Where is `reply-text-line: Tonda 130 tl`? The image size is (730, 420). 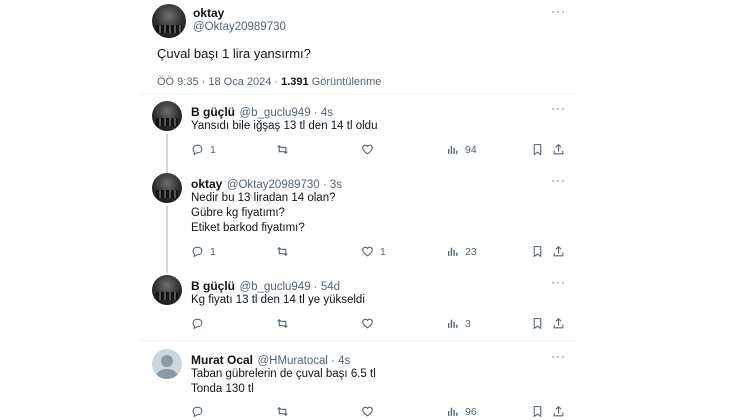 reply-text-line: Tonda 130 tl is located at coordinates (222, 389).